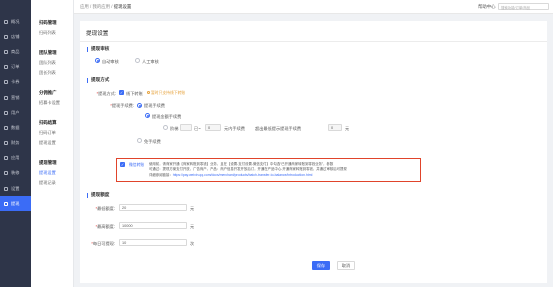  I want to click on info-icon, so click(148, 92).